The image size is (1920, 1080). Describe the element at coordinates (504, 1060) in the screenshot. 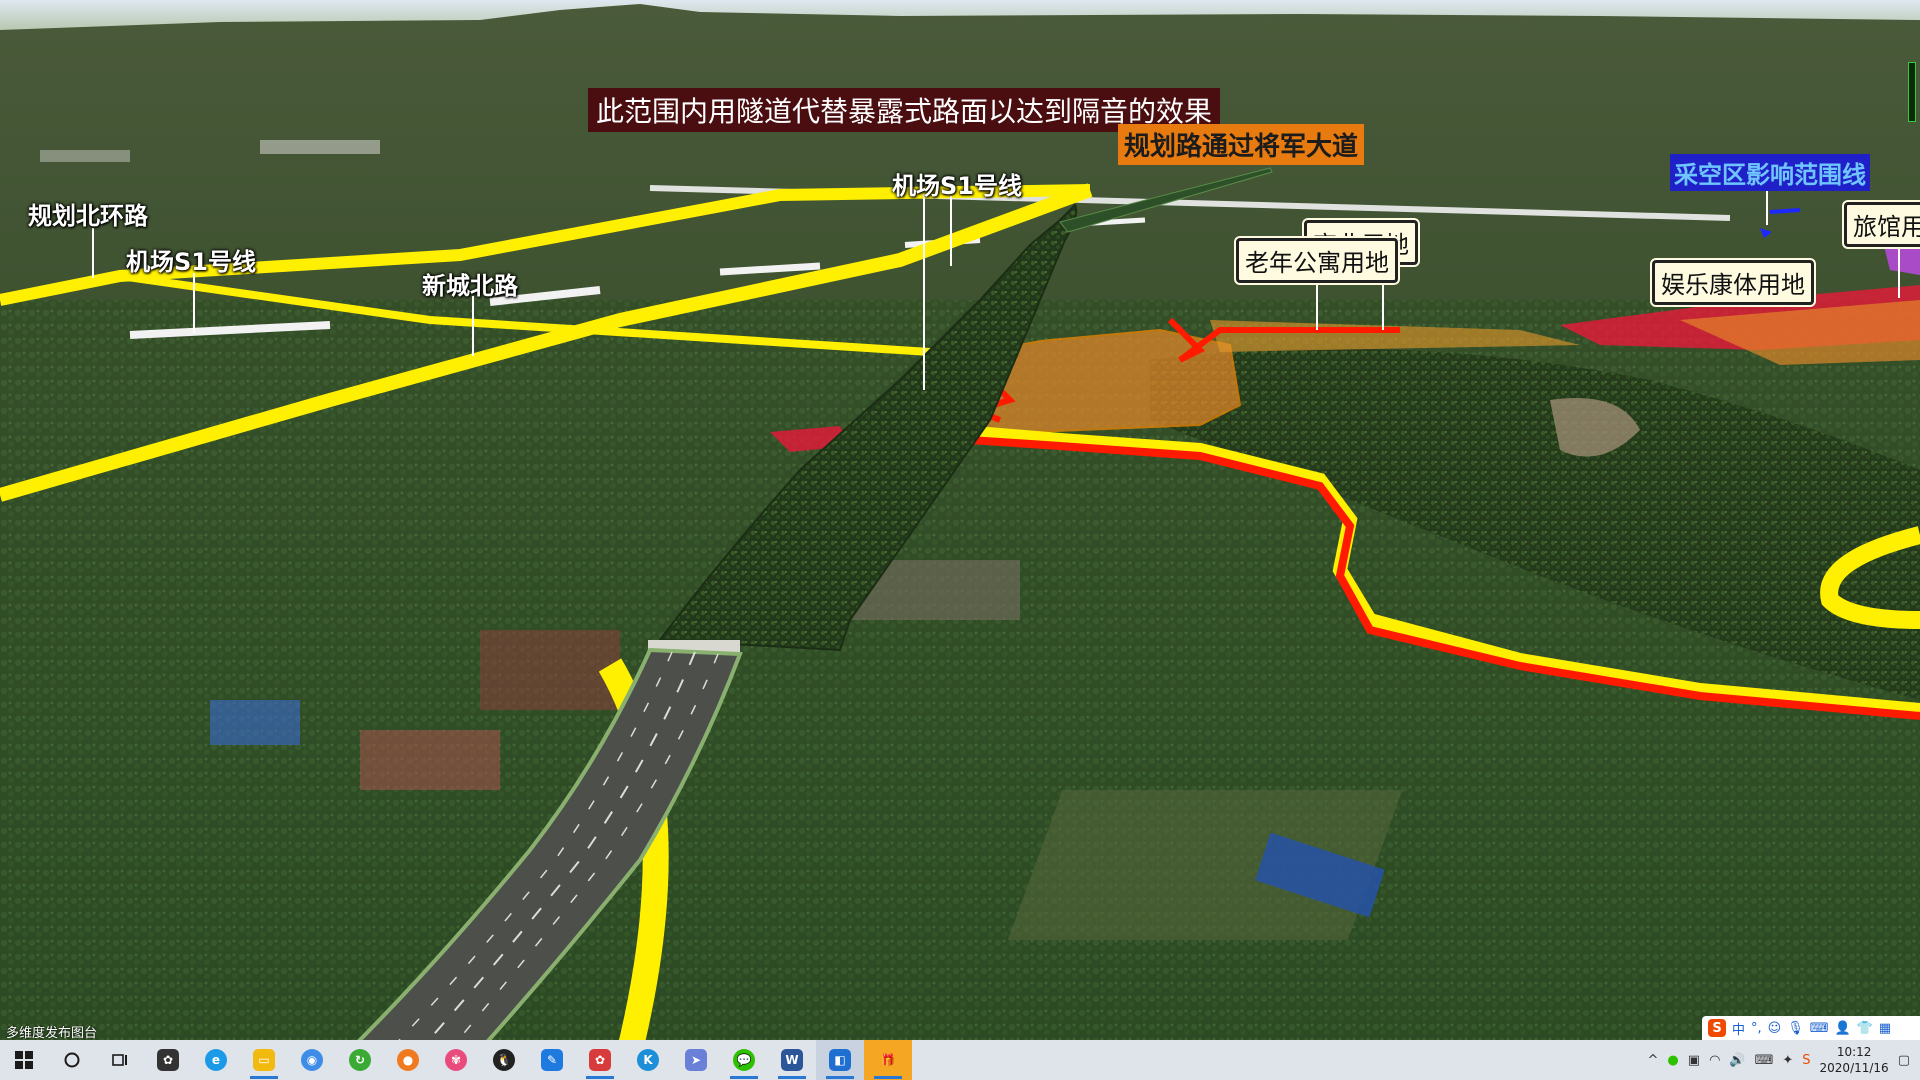

I see `qq-penguin-icon: 🐧` at that location.